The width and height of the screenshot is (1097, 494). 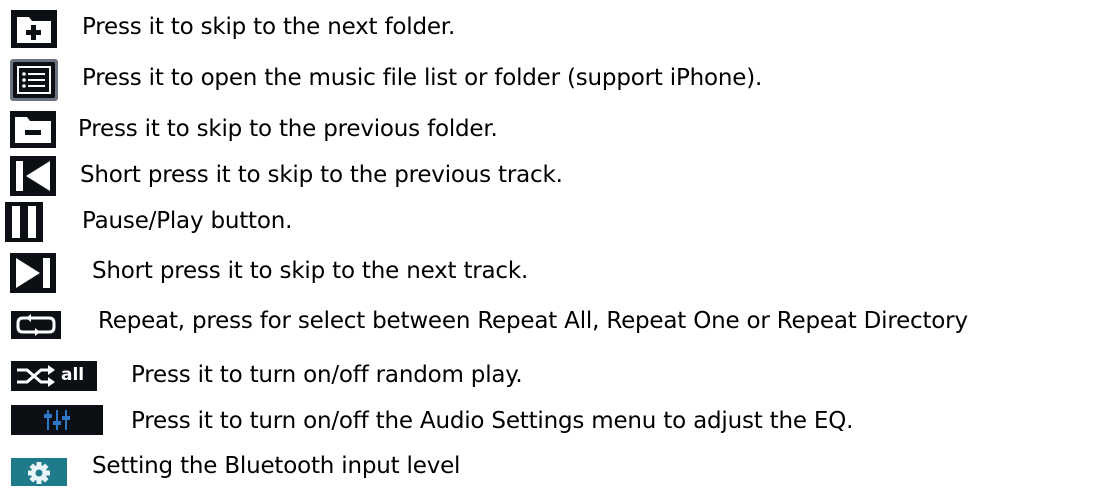 I want to click on item-description: Press it to turn on/off random play., so click(x=327, y=375).